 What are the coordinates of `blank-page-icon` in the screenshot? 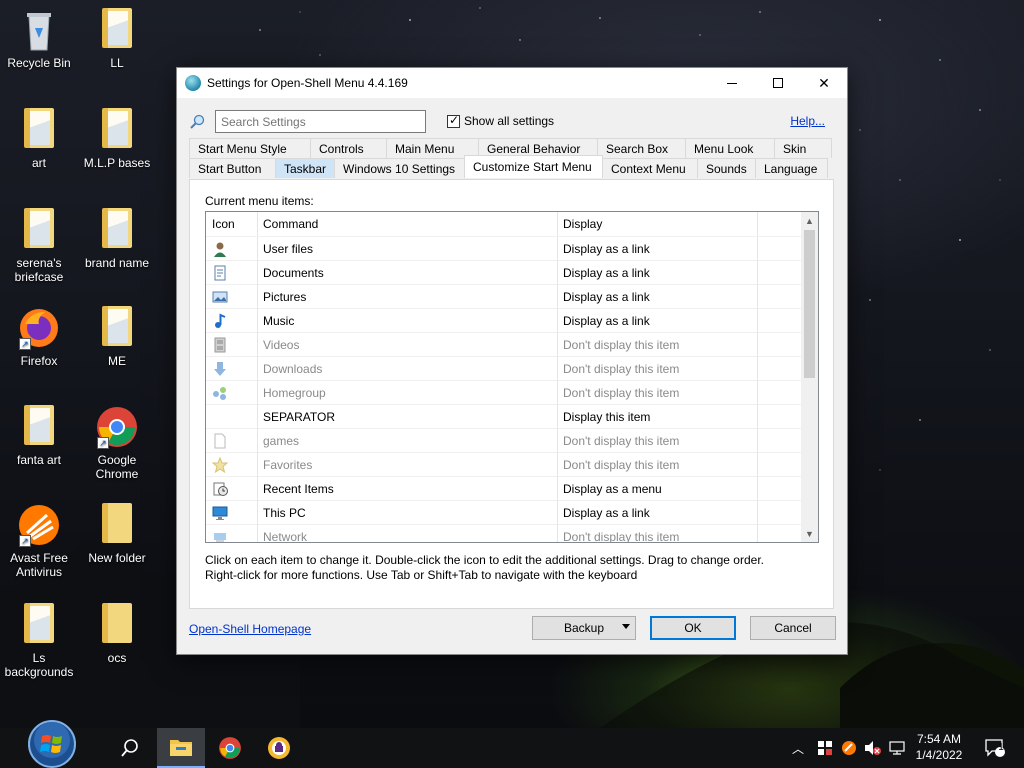 It's located at (220, 441).